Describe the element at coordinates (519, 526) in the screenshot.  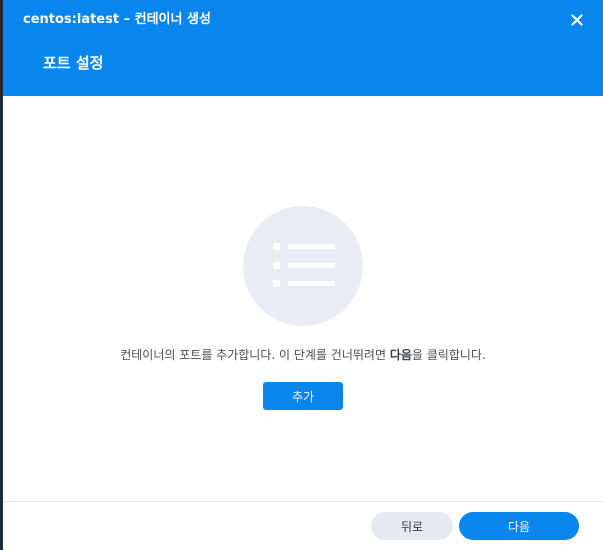
I see `next-button: 다음` at that location.